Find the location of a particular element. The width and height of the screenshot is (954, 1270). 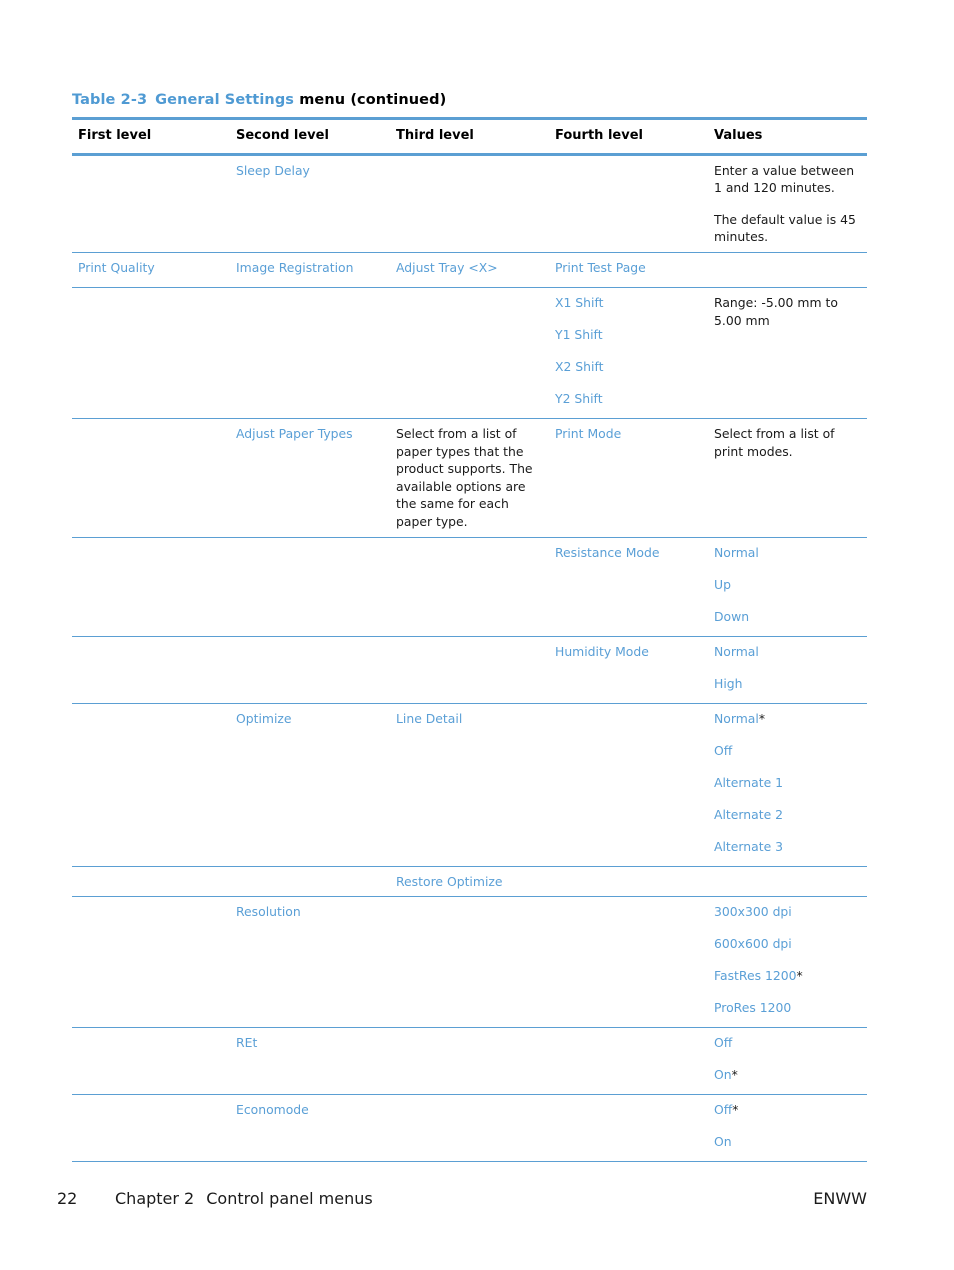

chapter-label: Chapter 2 Control panel menus is located at coordinates (244, 1198).